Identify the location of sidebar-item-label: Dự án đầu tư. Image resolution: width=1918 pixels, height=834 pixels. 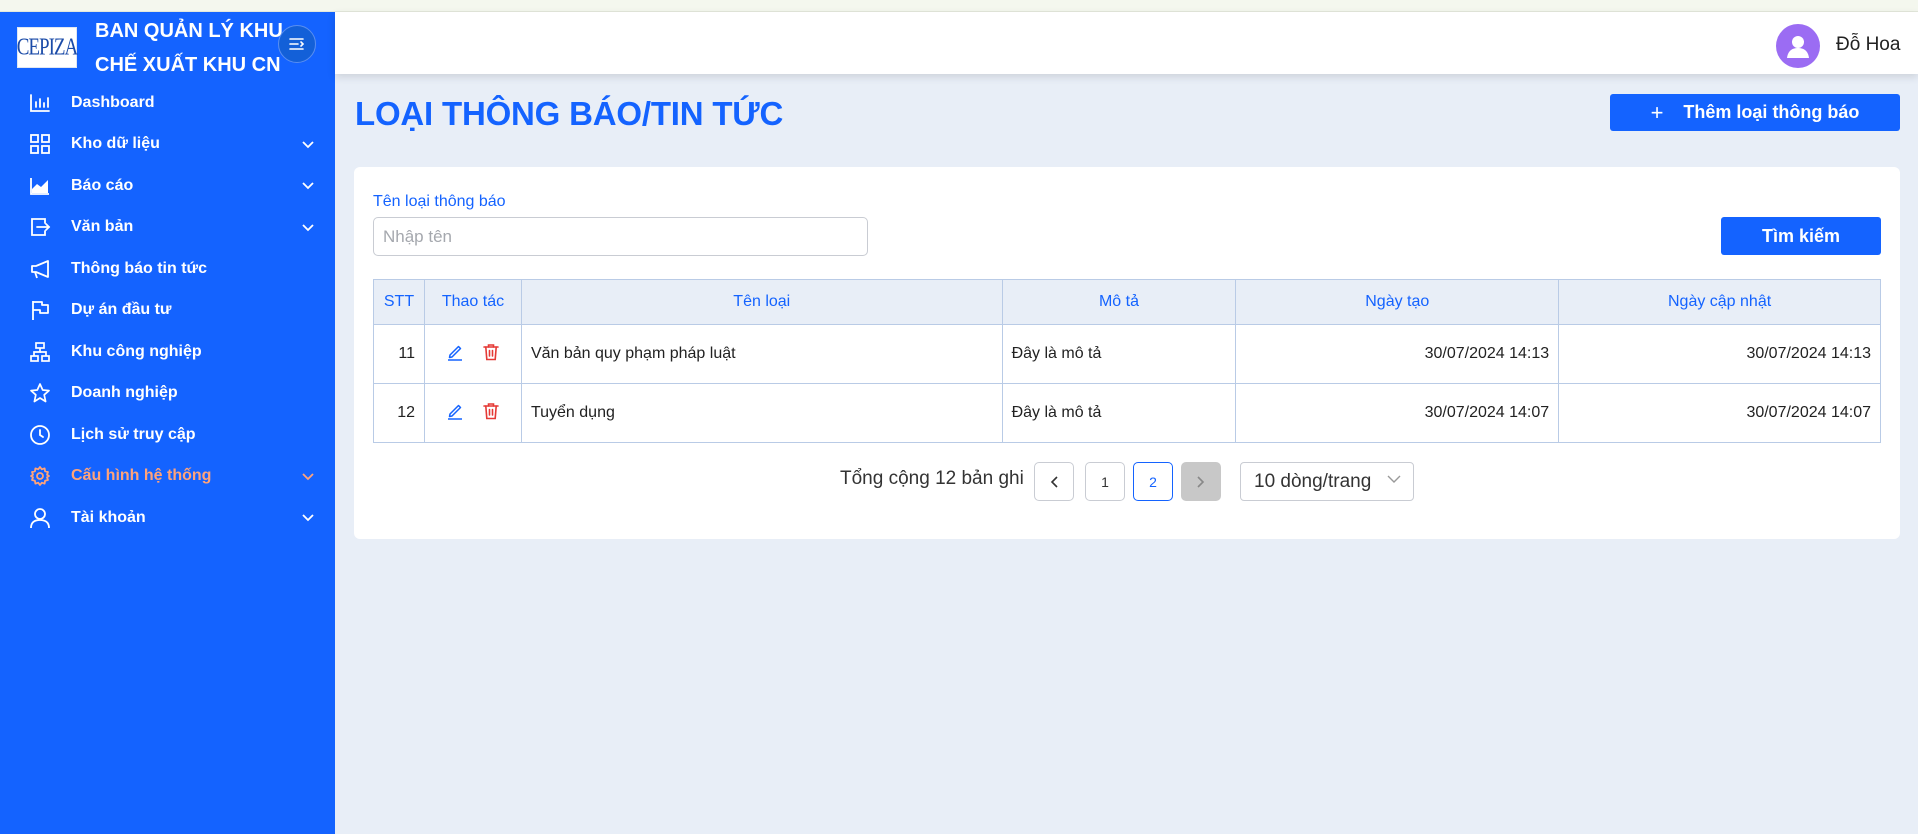
(121, 310).